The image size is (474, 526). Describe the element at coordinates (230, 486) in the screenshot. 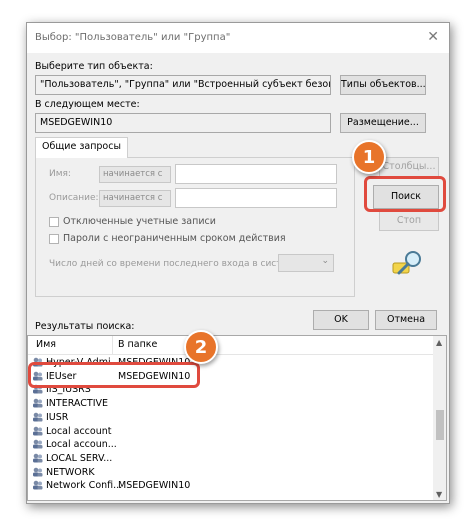

I see `table-row: Network Confi... MSEDGEWIN10` at that location.